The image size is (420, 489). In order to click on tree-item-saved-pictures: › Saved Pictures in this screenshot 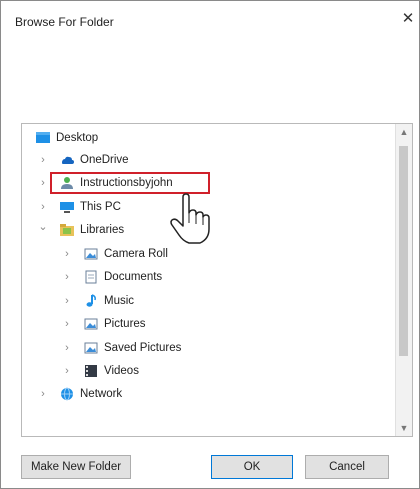, I will do `click(208, 348)`.